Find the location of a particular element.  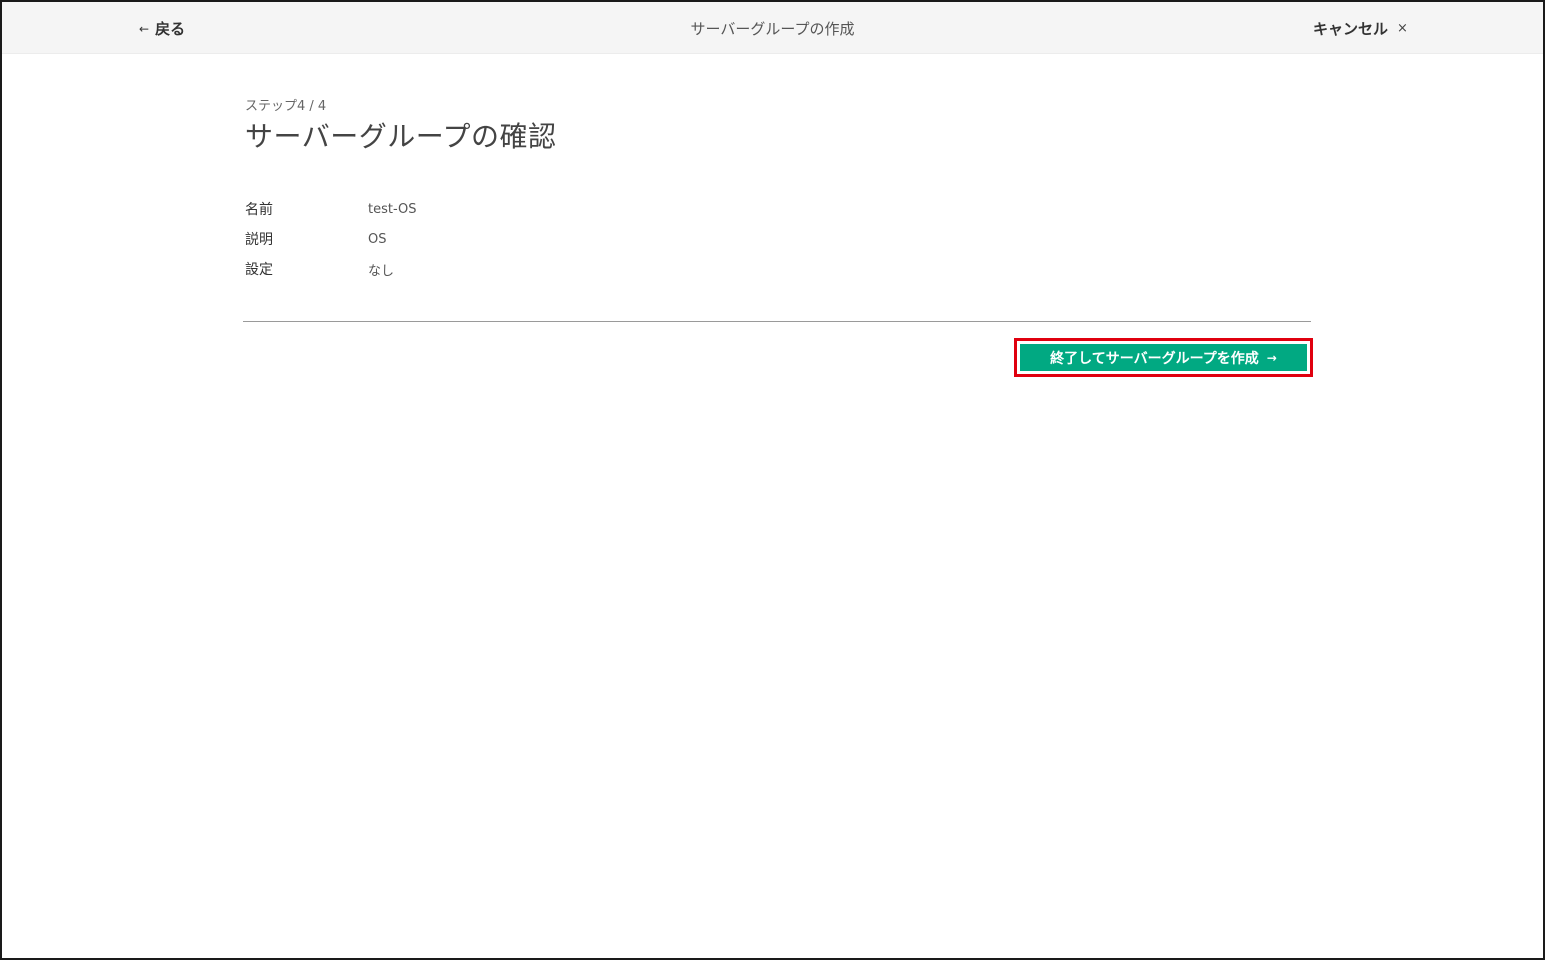

summary-value: test-OS is located at coordinates (392, 209).